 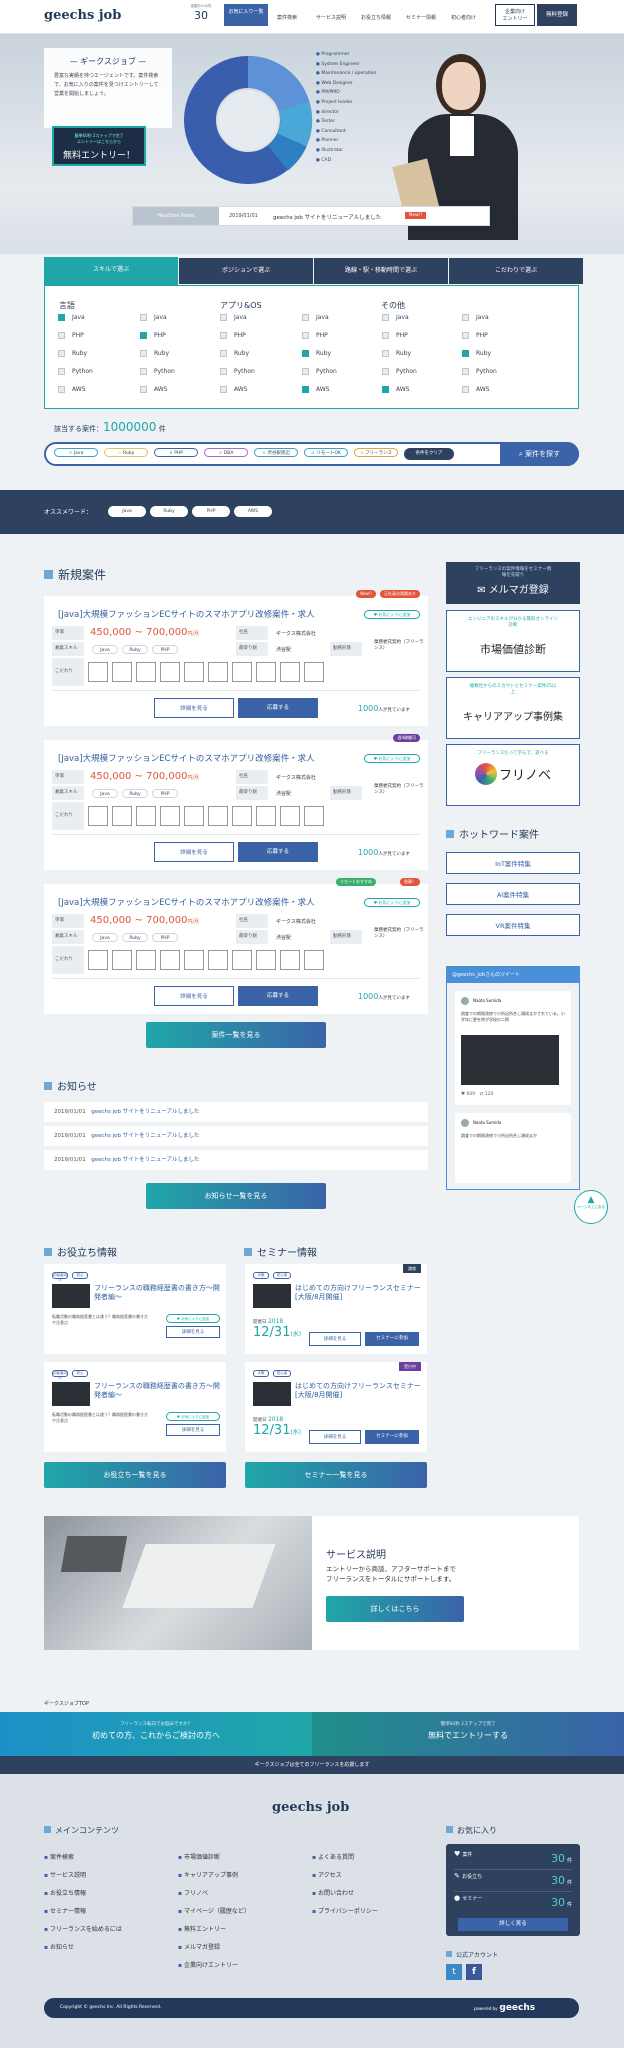 What do you see at coordinates (463, 17) in the screenshot?
I see `nav-beginner: 初心者向け` at bounding box center [463, 17].